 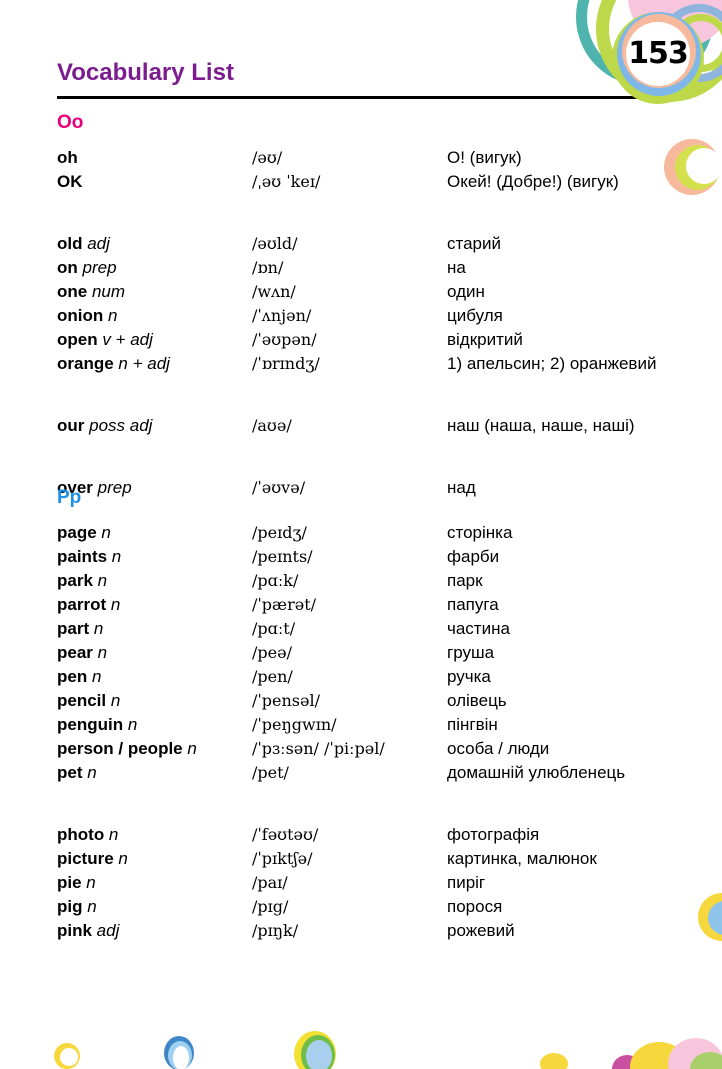 I want to click on entry-translation: парк, so click(x=465, y=580).